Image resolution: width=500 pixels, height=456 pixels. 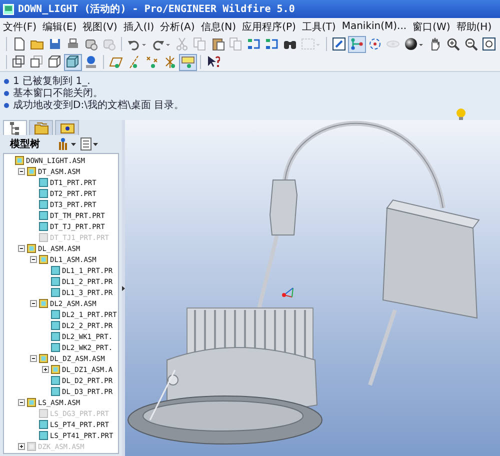 I want to click on folders-icon, so click(x=41, y=128).